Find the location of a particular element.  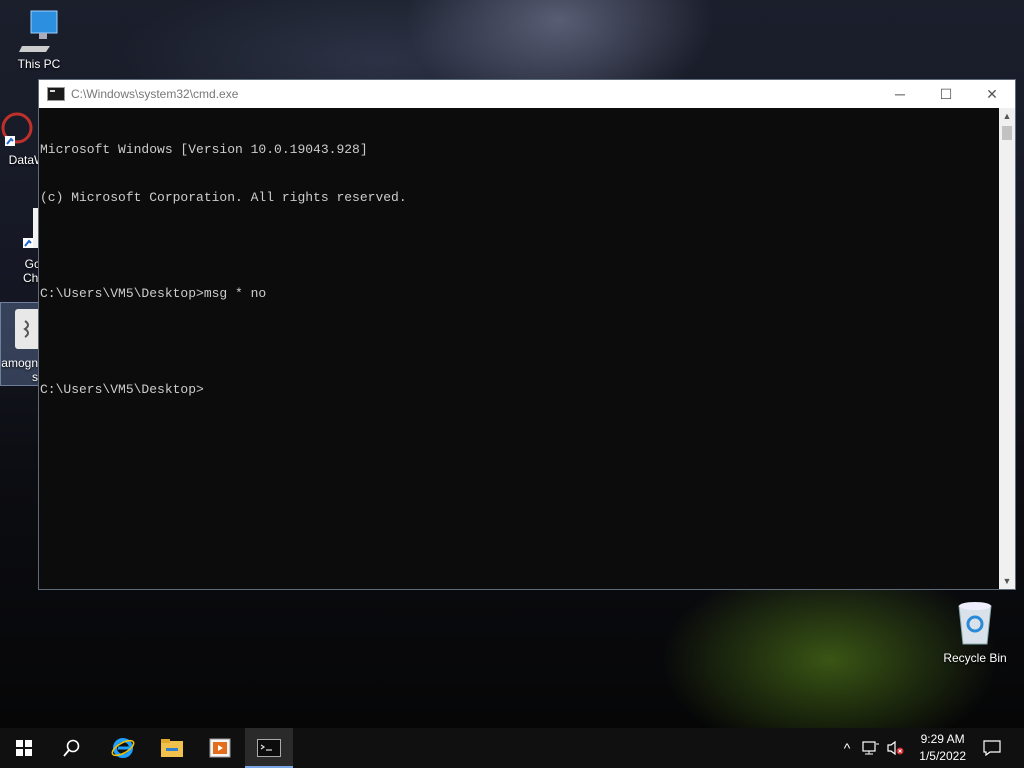

desktop-icon-this-pc: This PC is located at coordinates (39, 39).